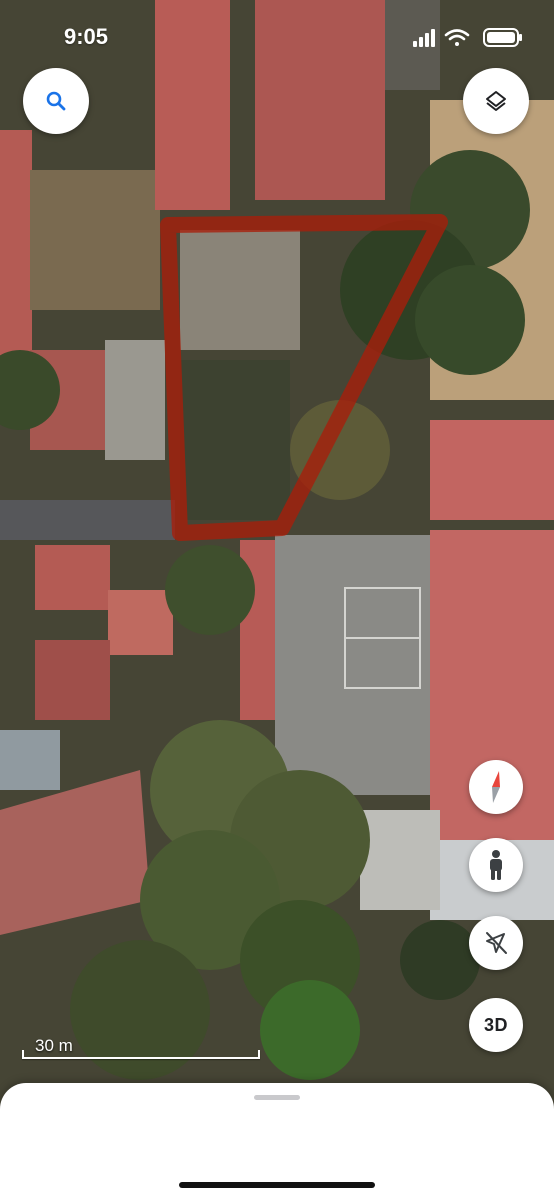  I want to click on sheet-drag-handle, so click(277, 1097).